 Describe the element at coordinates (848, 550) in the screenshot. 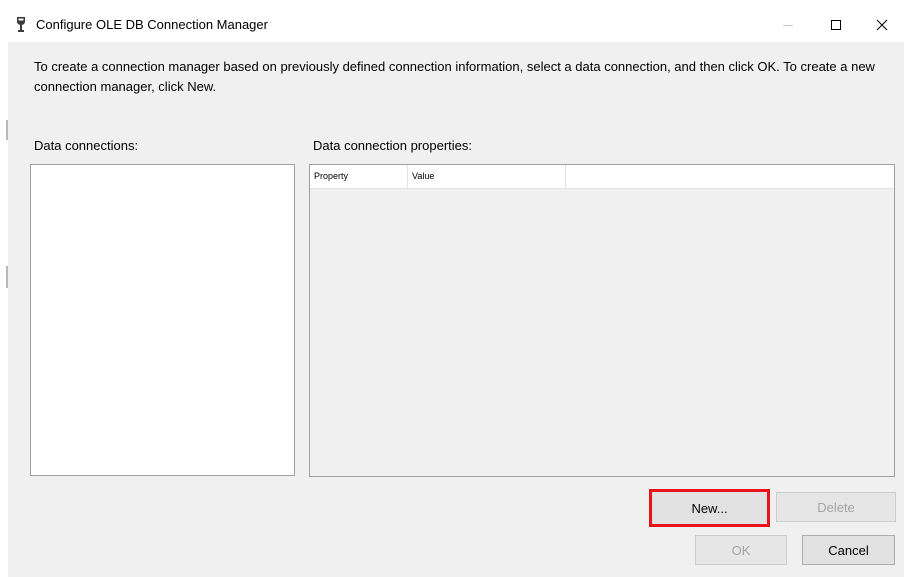

I see `cancel-button: Cancel` at that location.